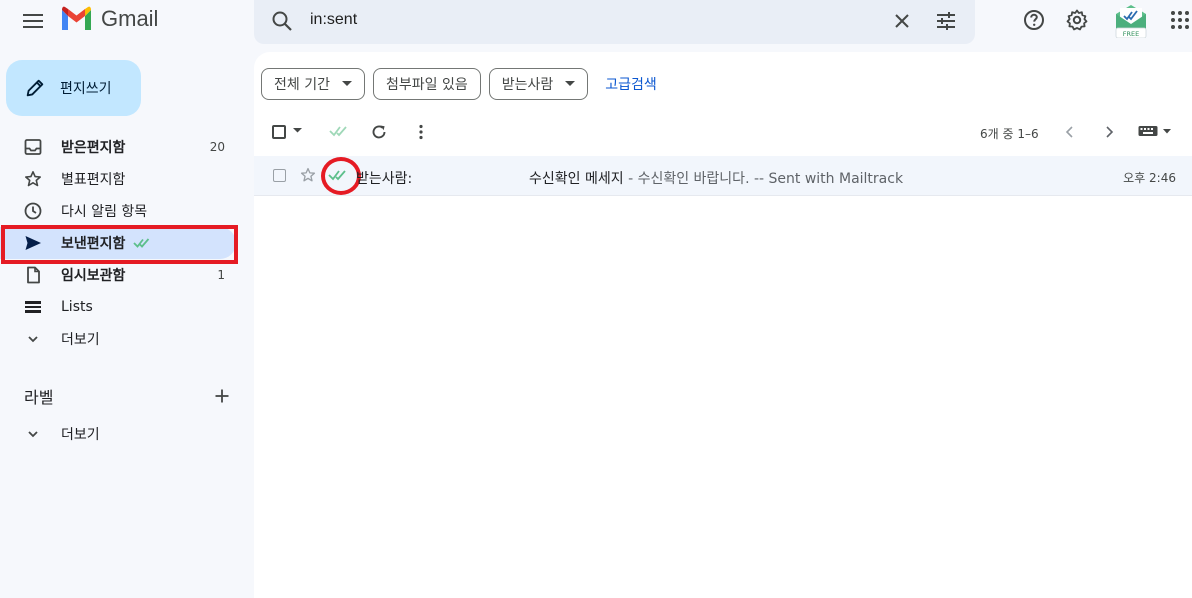 The image size is (1192, 598). What do you see at coordinates (1070, 132) in the screenshot?
I see `chevron-left-icon` at bounding box center [1070, 132].